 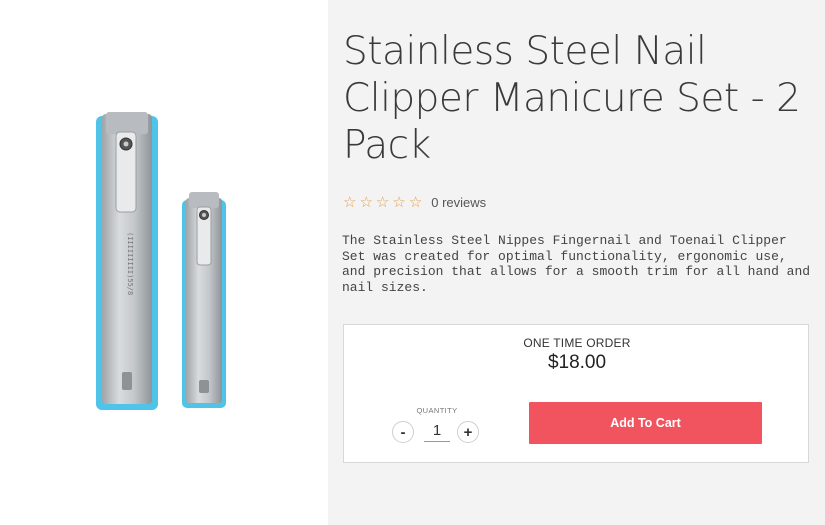 I want to click on add-to-cart-button: Add To Cart, so click(x=645, y=423).